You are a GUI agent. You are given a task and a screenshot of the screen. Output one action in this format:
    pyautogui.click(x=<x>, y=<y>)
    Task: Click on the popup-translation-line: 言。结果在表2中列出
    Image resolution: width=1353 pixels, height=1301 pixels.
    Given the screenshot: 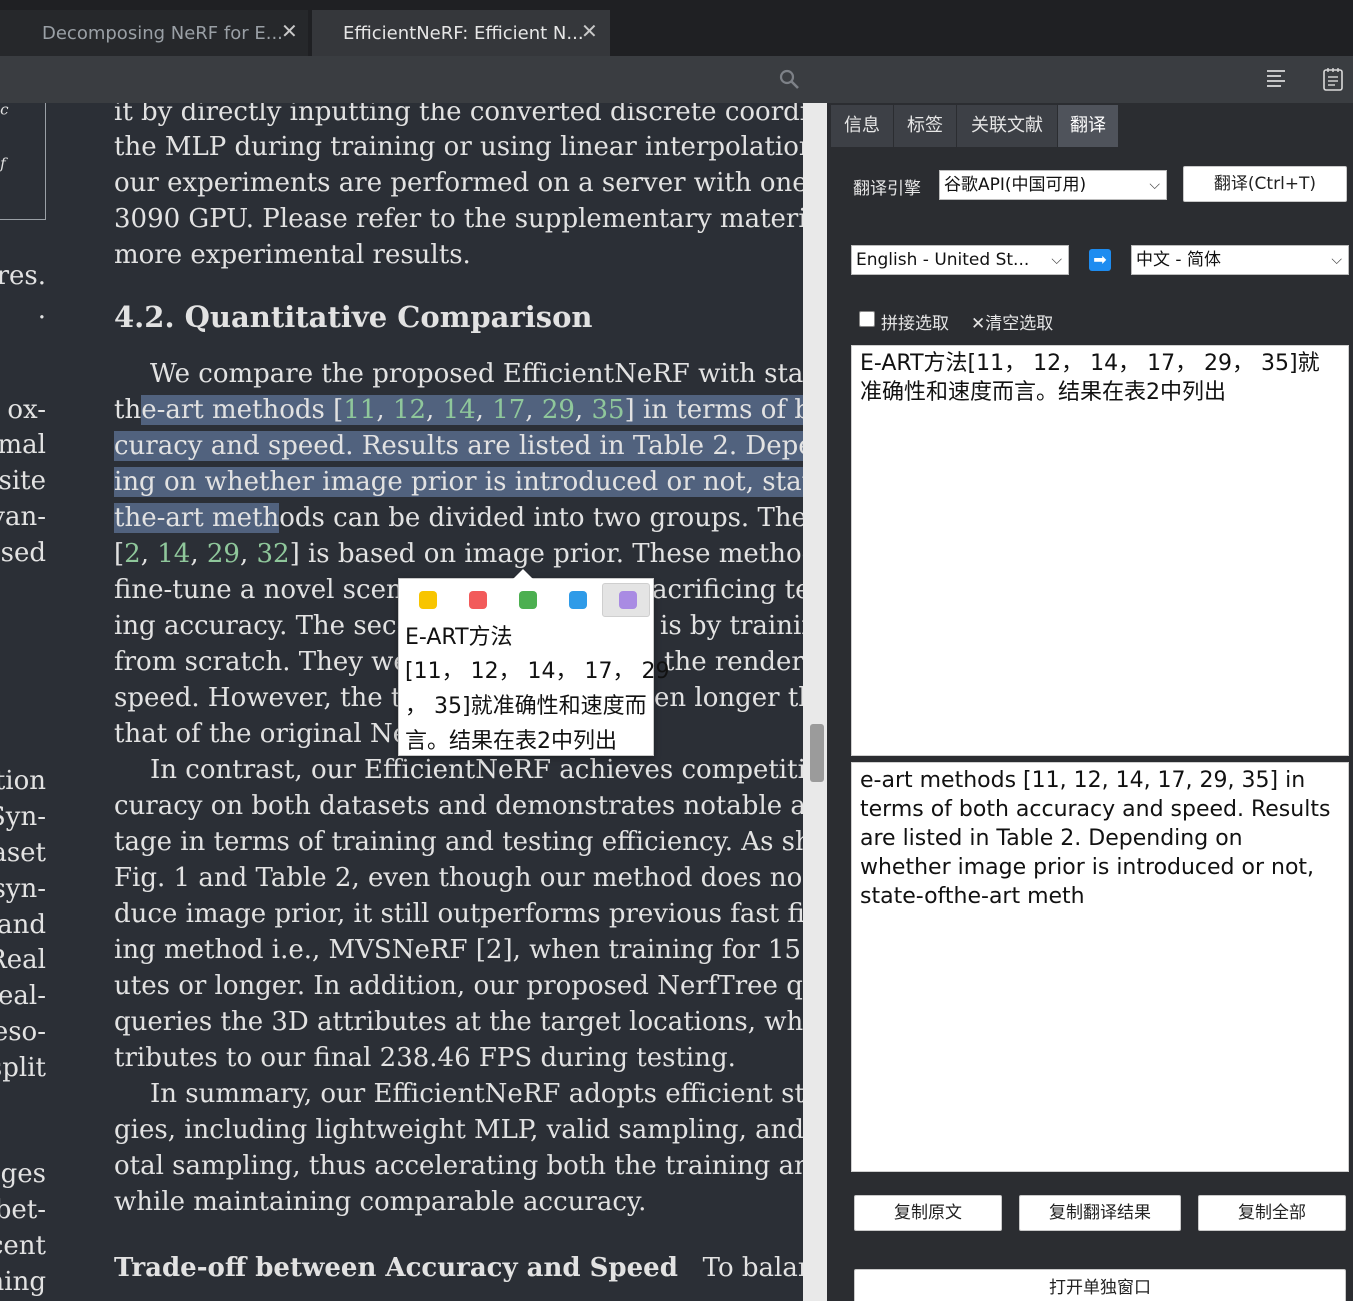 What is the action you would take?
    pyautogui.click(x=511, y=741)
    